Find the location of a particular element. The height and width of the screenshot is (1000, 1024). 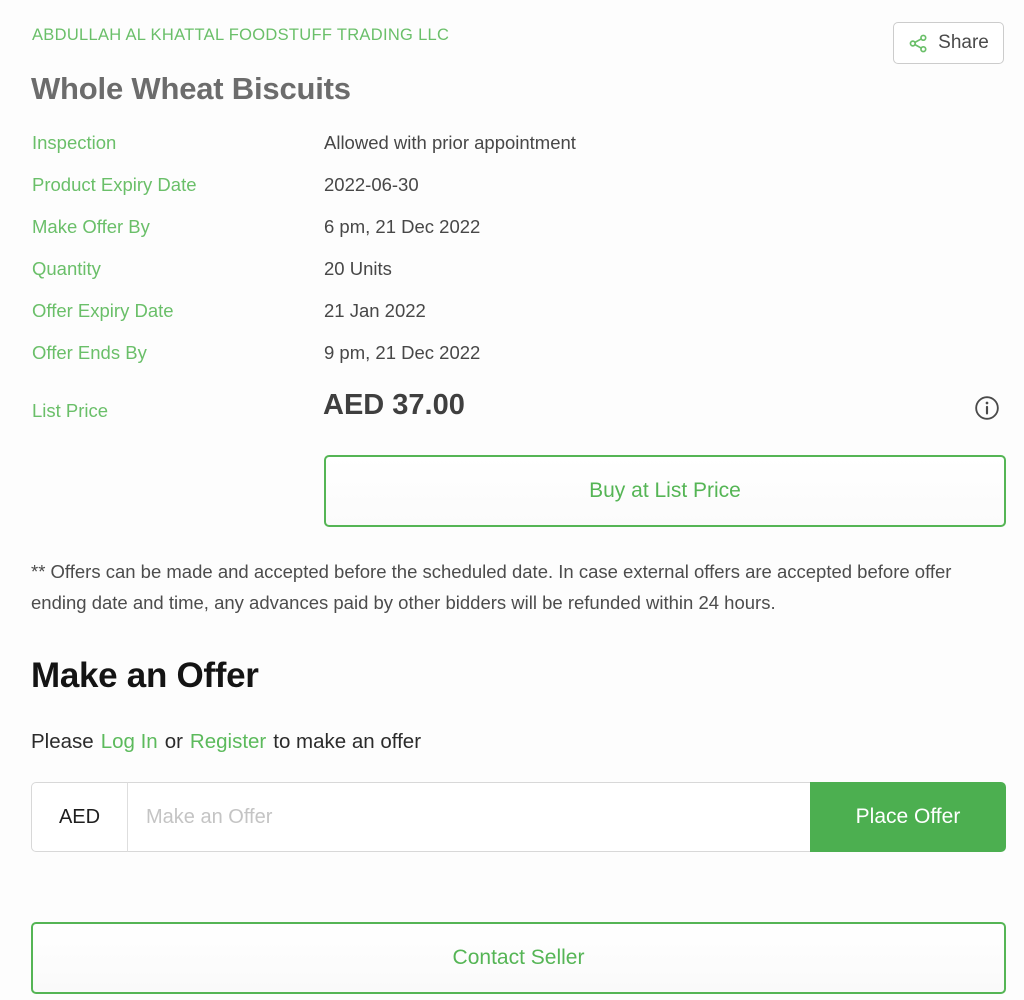

share-button: Share is located at coordinates (948, 43).